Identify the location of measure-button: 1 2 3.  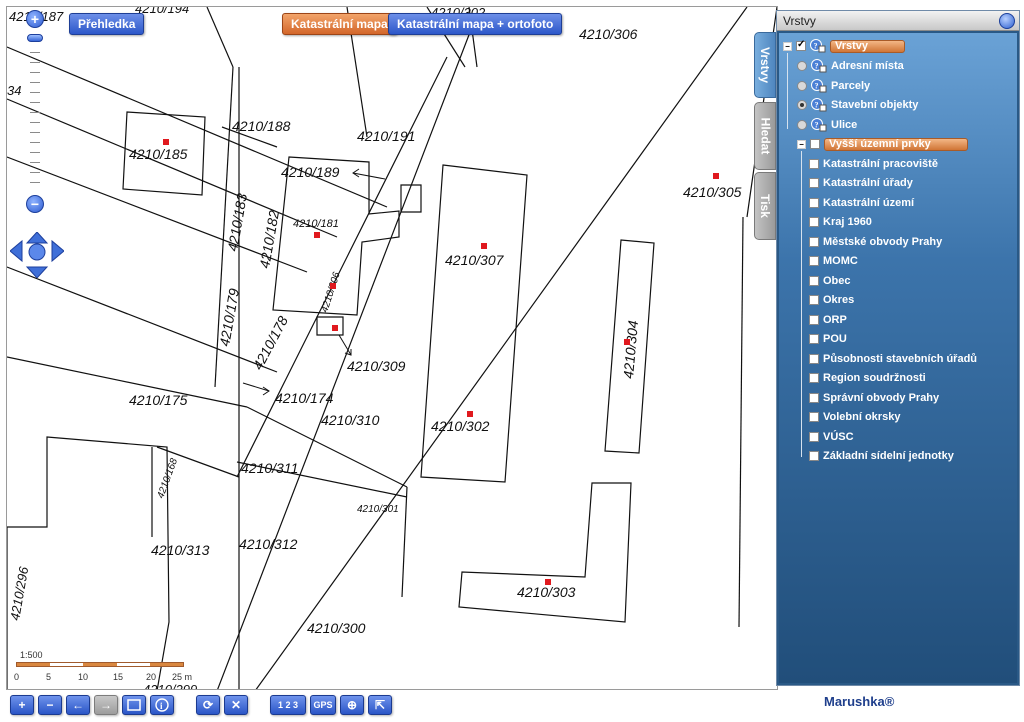
(288, 705).